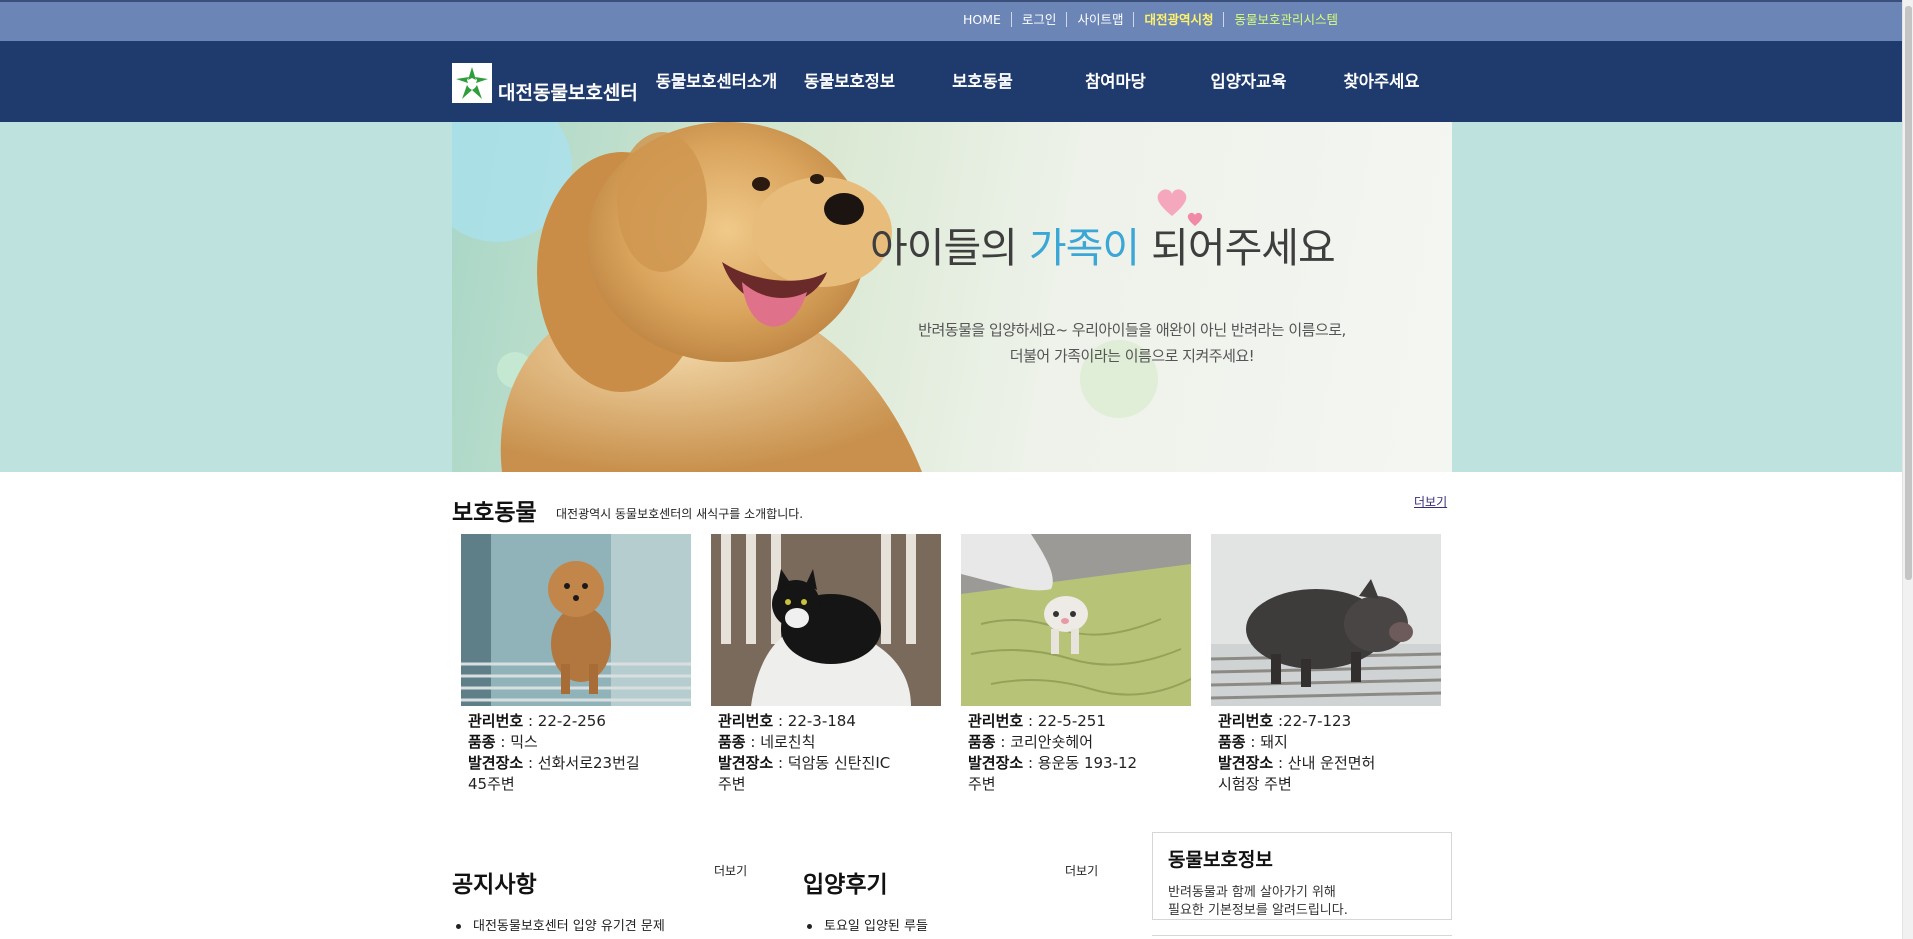 This screenshot has height=939, width=1913. I want to click on animal-place: : 선화서로23번길, so click(581, 763).